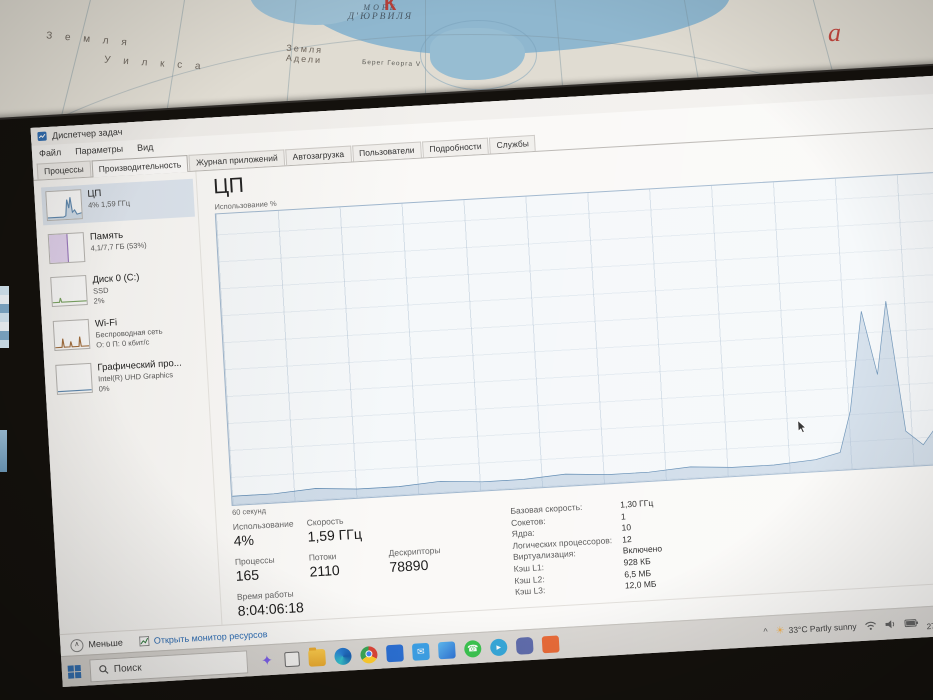  Describe the element at coordinates (335, 535) in the screenshot. I see `speed-value: 1,59 ГГц` at that location.